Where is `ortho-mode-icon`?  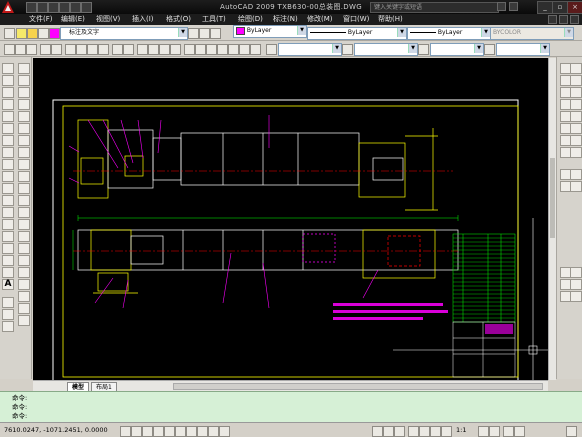 ortho-mode-icon is located at coordinates (147, 431).